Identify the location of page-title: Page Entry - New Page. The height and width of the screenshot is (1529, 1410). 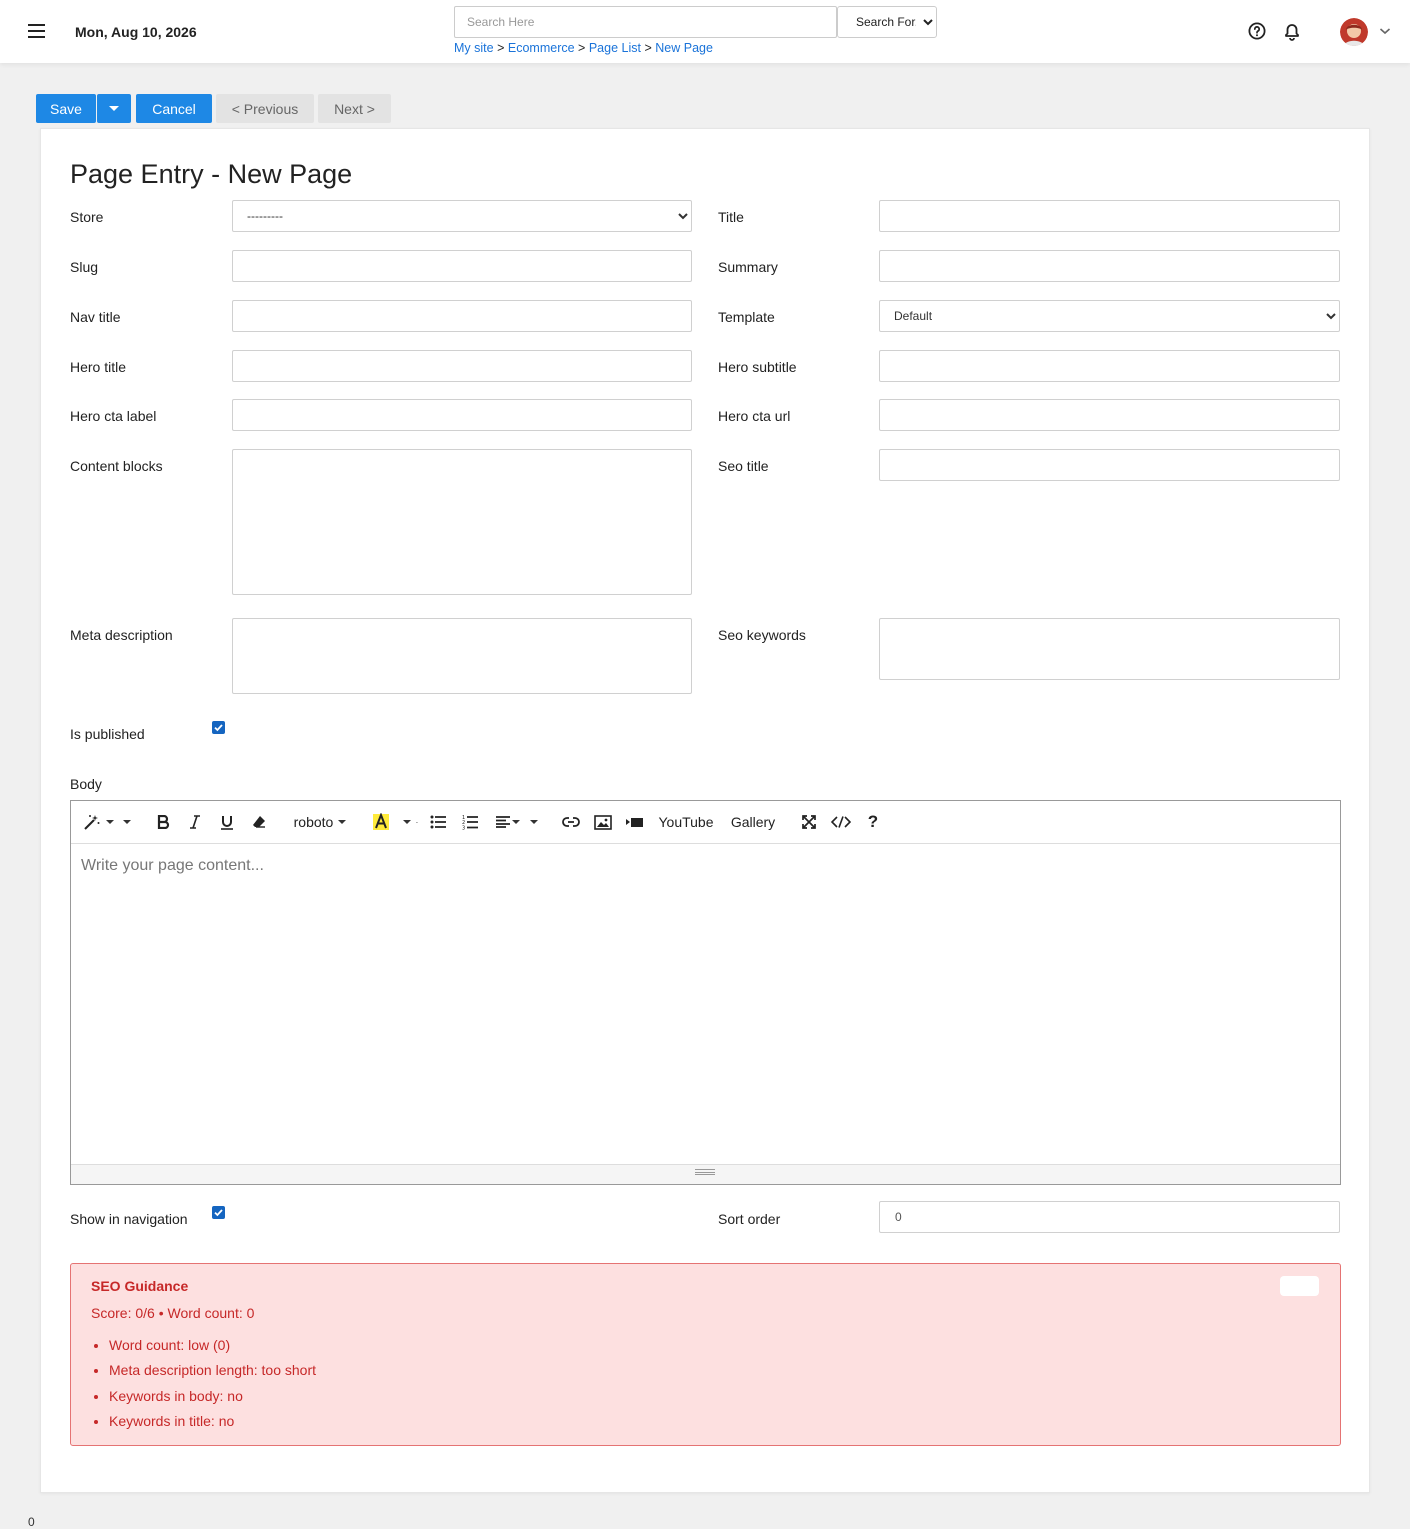
(211, 174).